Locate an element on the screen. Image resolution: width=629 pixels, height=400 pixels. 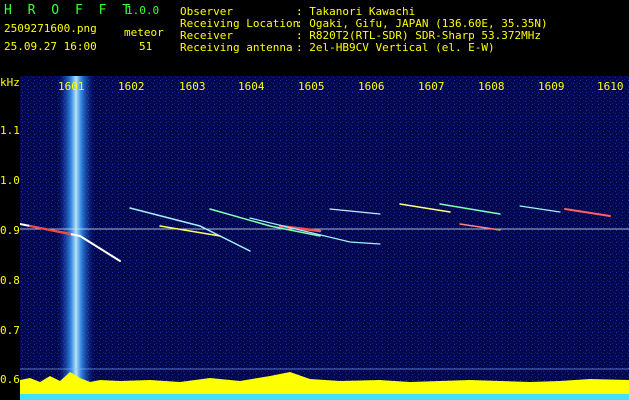
meteor-label: meteor is located at coordinates (144, 32).